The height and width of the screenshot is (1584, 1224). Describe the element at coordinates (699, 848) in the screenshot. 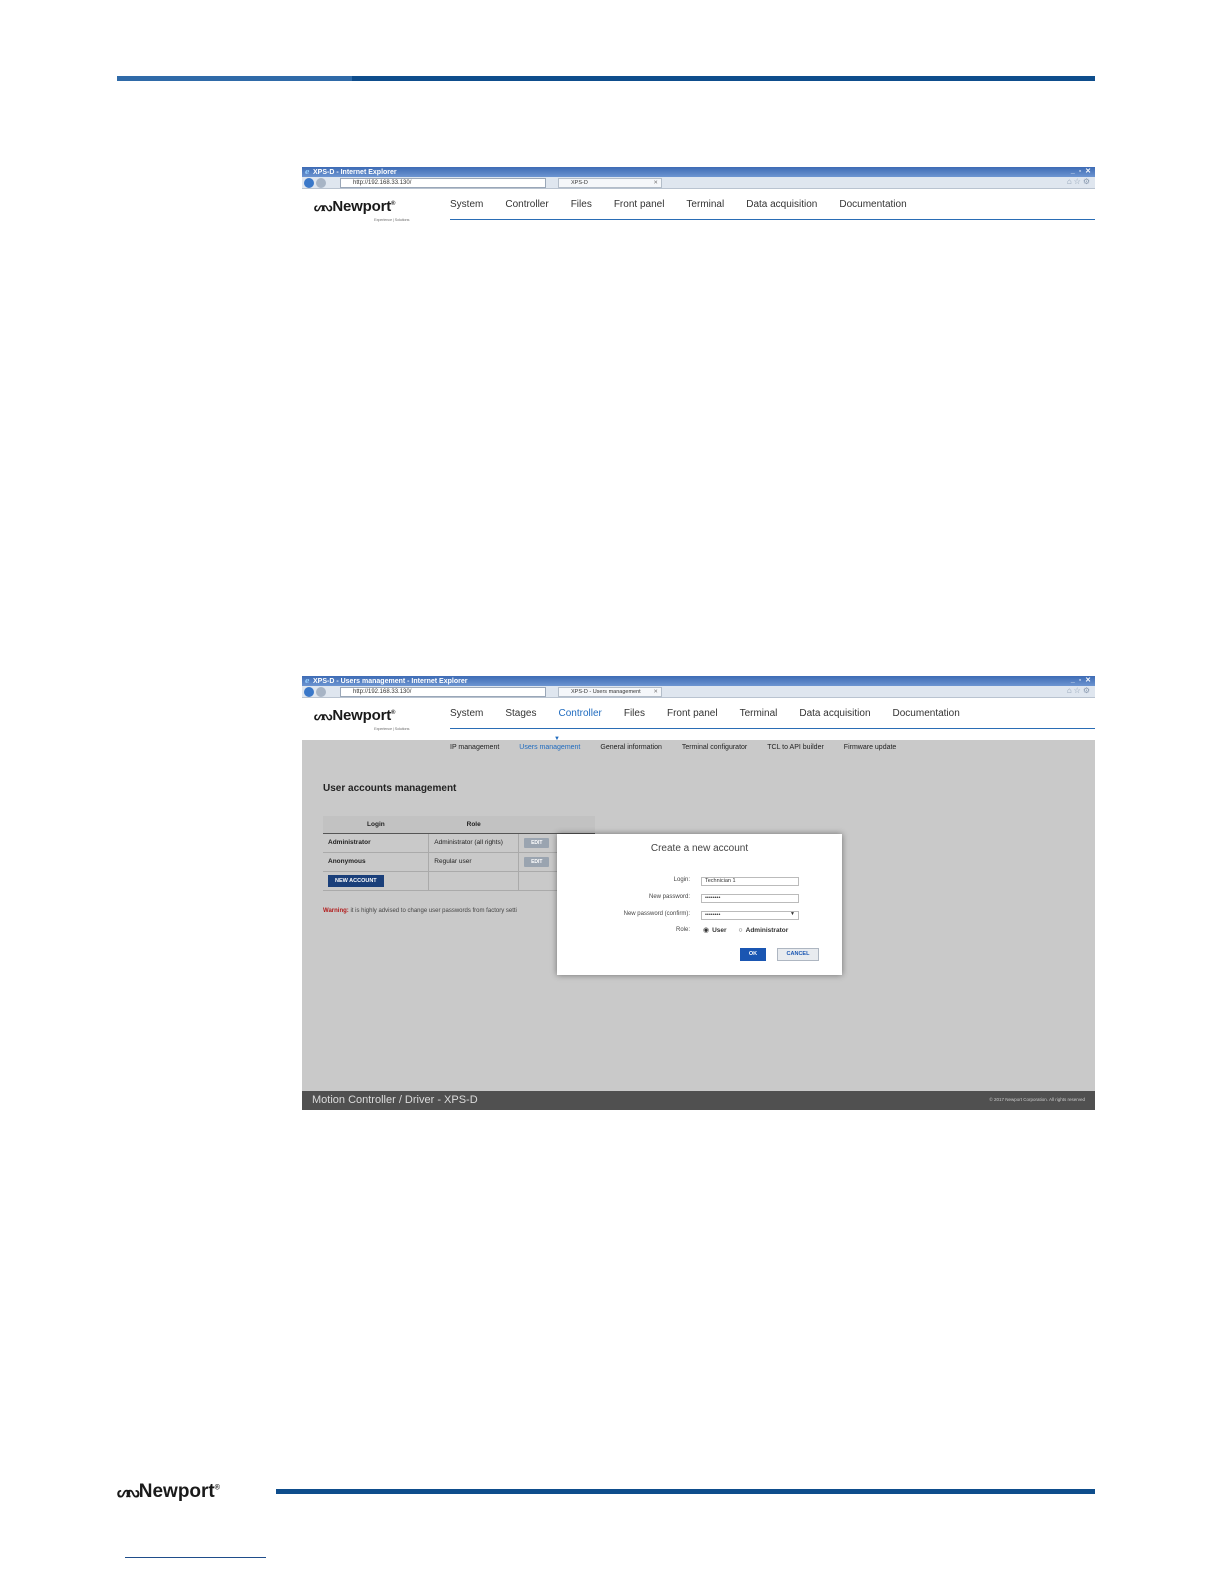

I see `dialog-title: Create a new account` at that location.